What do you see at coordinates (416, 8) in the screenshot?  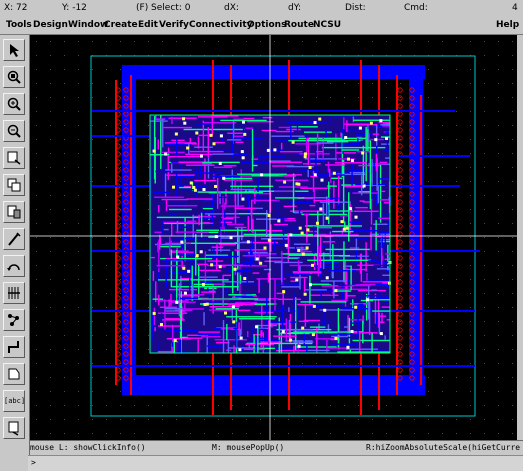 I see `command-readout: Cmd:` at bounding box center [416, 8].